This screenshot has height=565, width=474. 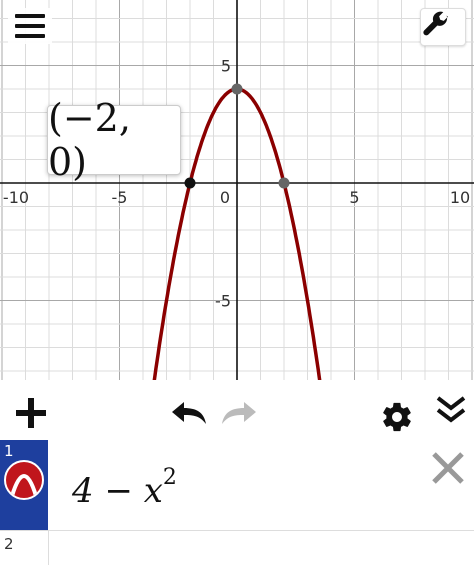 I want to click on redo-icon, so click(x=239, y=413).